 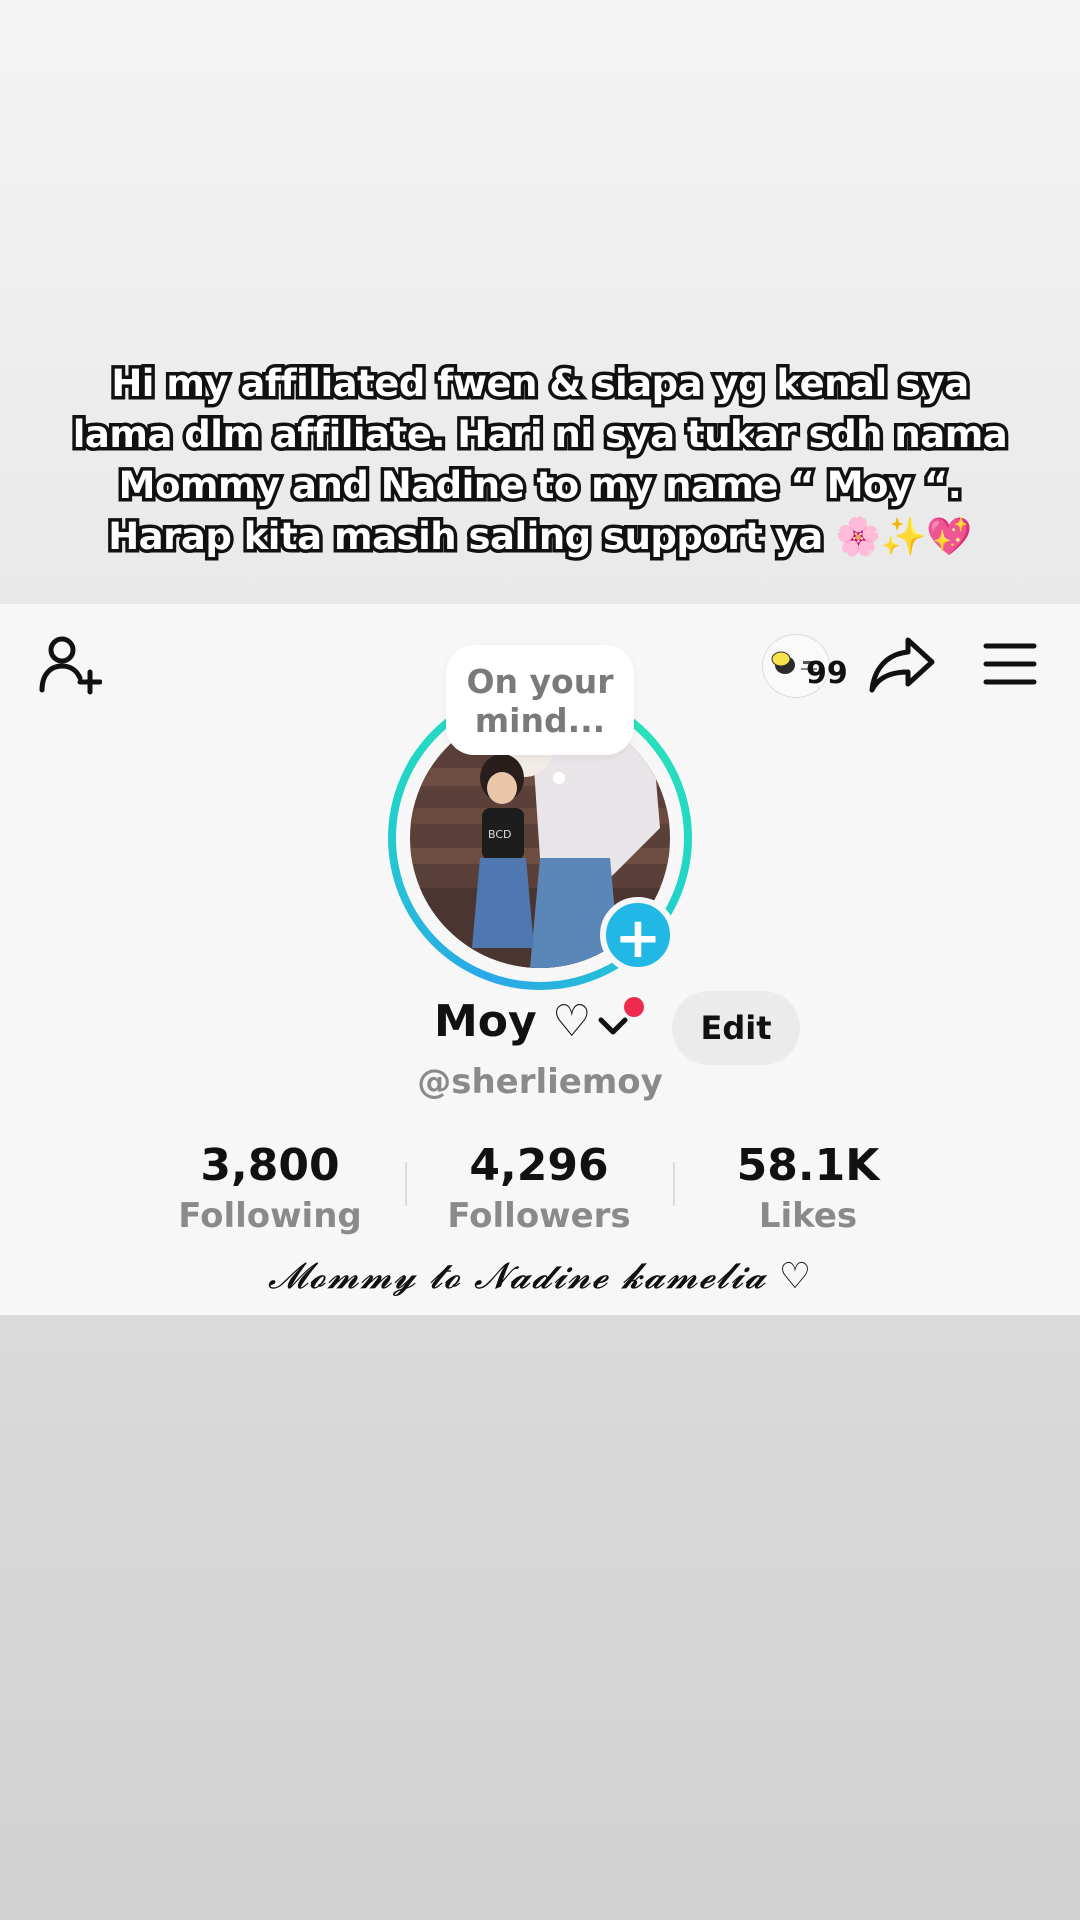 I want to click on stat-following: 3,800 Following, so click(x=270, y=1186).